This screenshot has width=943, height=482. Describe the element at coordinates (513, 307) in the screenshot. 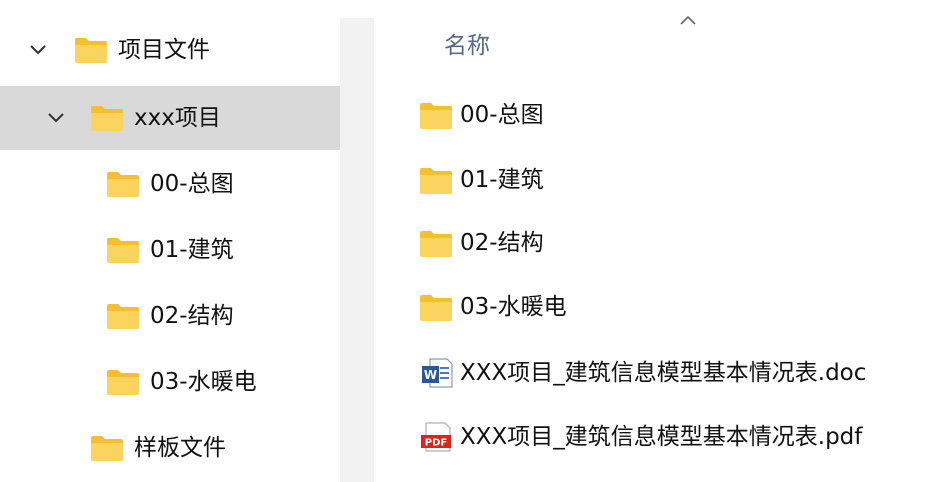

I see `file-name: 03-水暖电` at that location.